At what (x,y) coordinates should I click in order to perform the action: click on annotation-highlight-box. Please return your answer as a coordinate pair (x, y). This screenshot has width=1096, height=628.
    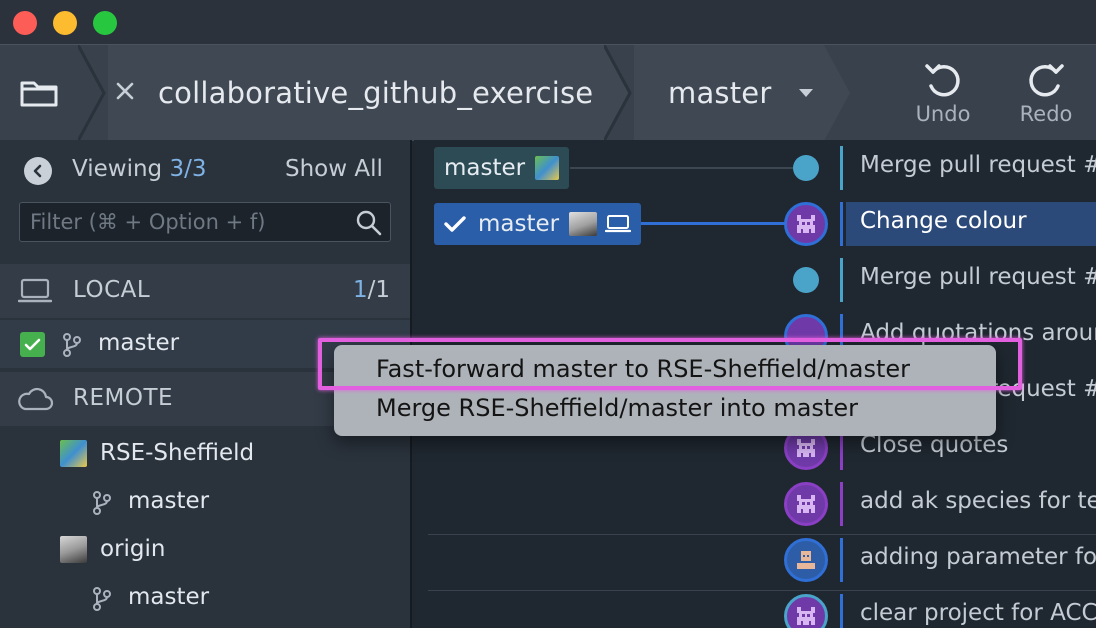
    Looking at the image, I should click on (670, 364).